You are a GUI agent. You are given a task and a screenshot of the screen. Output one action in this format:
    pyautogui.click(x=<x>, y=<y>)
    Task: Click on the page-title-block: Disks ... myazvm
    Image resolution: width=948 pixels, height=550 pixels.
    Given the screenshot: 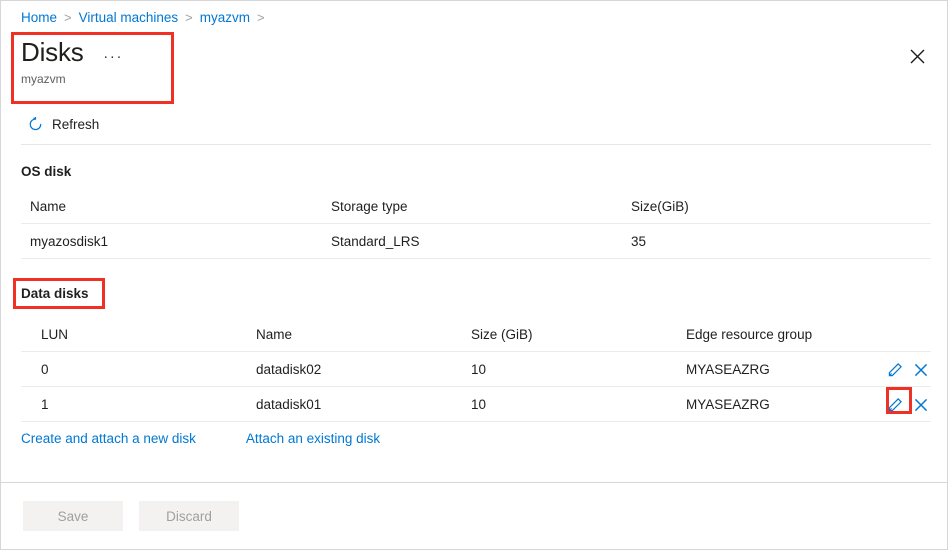 What is the action you would take?
    pyautogui.click(x=96, y=62)
    